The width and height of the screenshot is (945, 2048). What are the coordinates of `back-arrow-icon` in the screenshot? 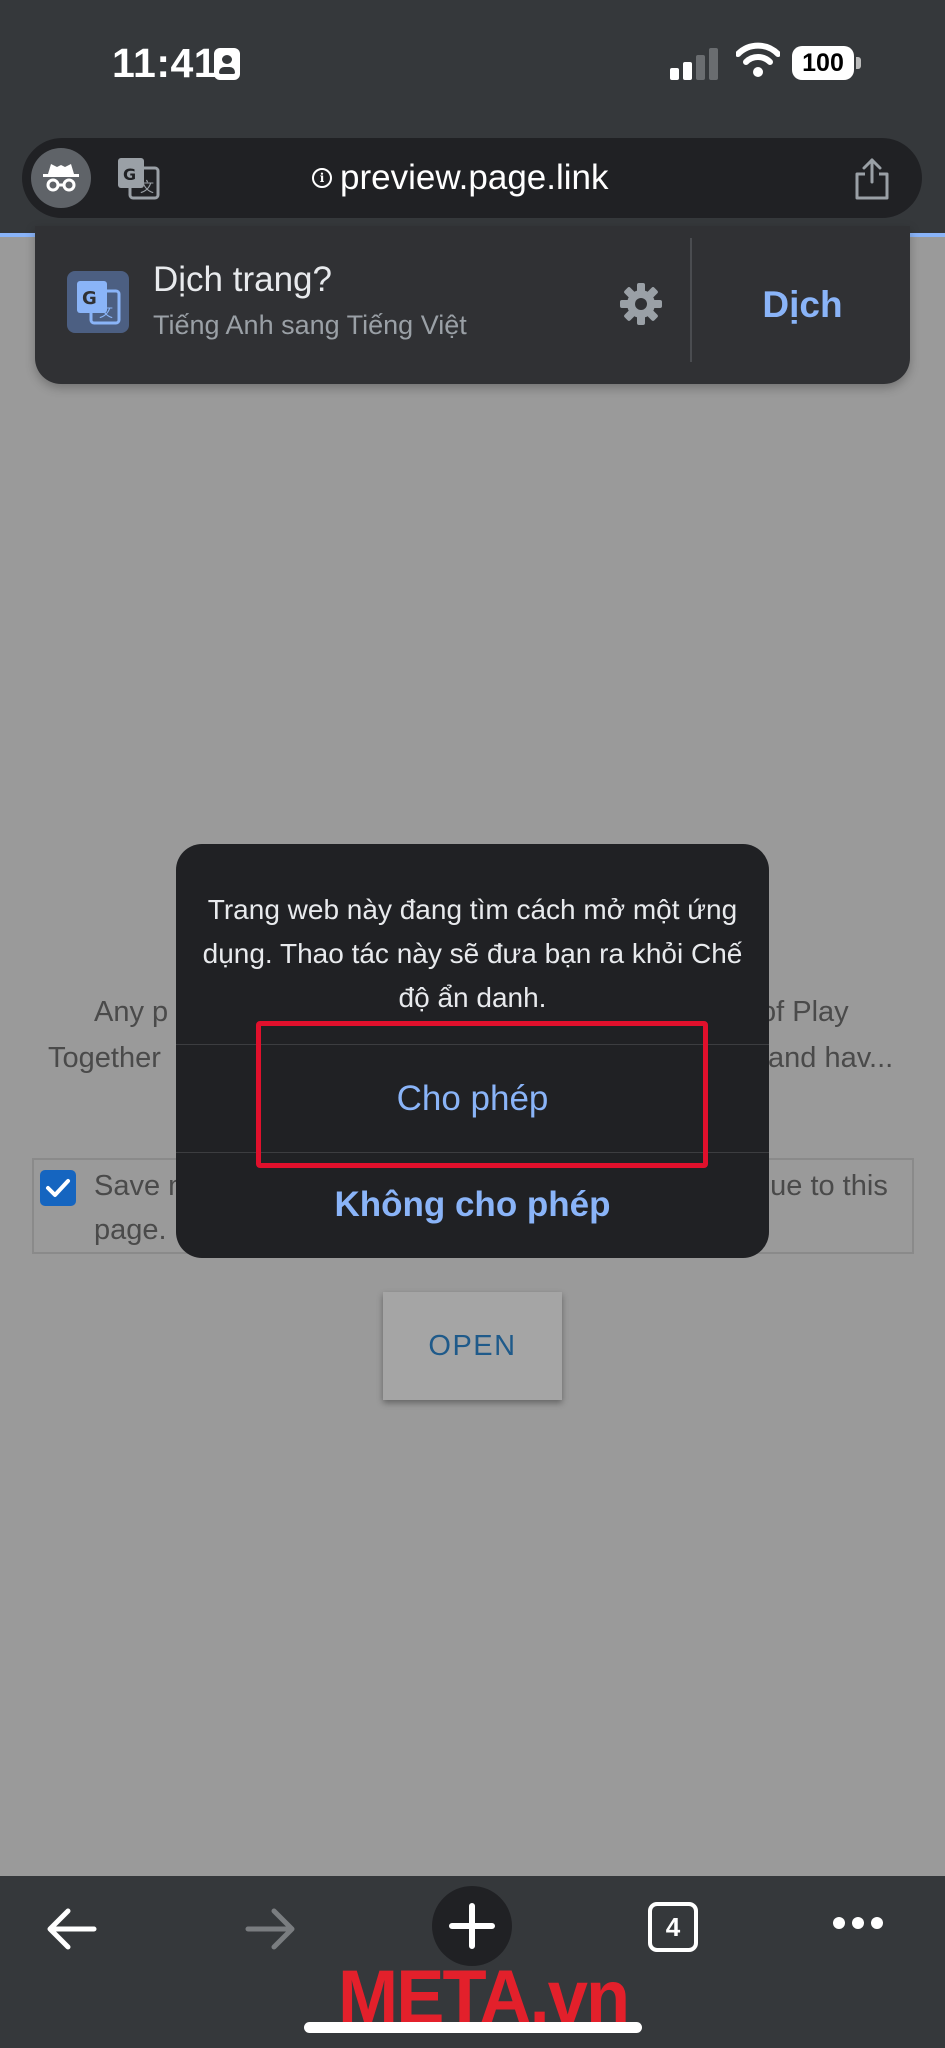 It's located at (71, 1929).